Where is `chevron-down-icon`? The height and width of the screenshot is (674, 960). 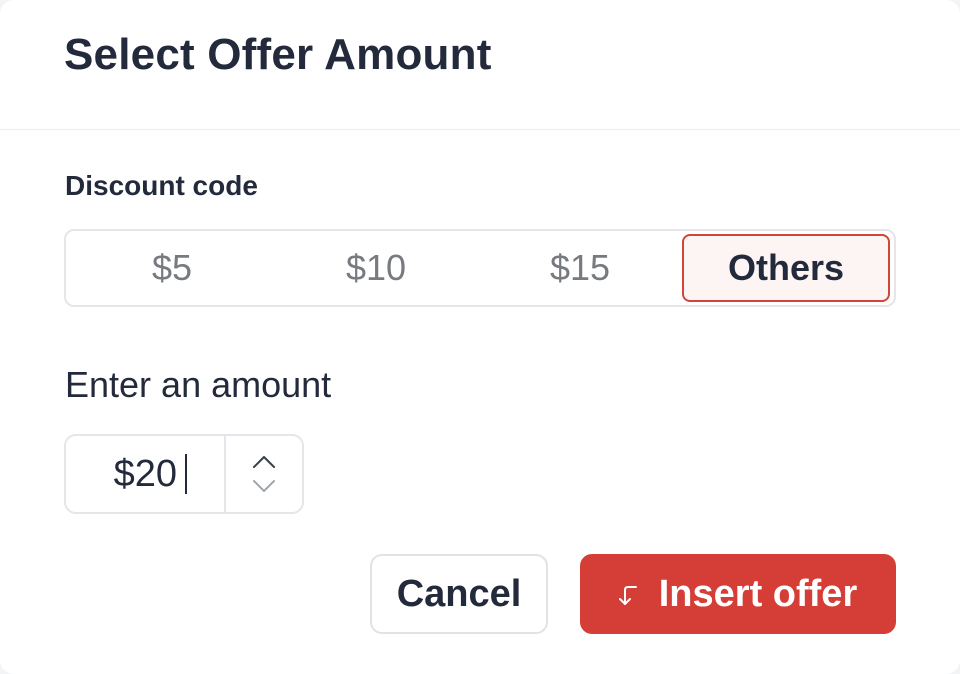
chevron-down-icon is located at coordinates (264, 486).